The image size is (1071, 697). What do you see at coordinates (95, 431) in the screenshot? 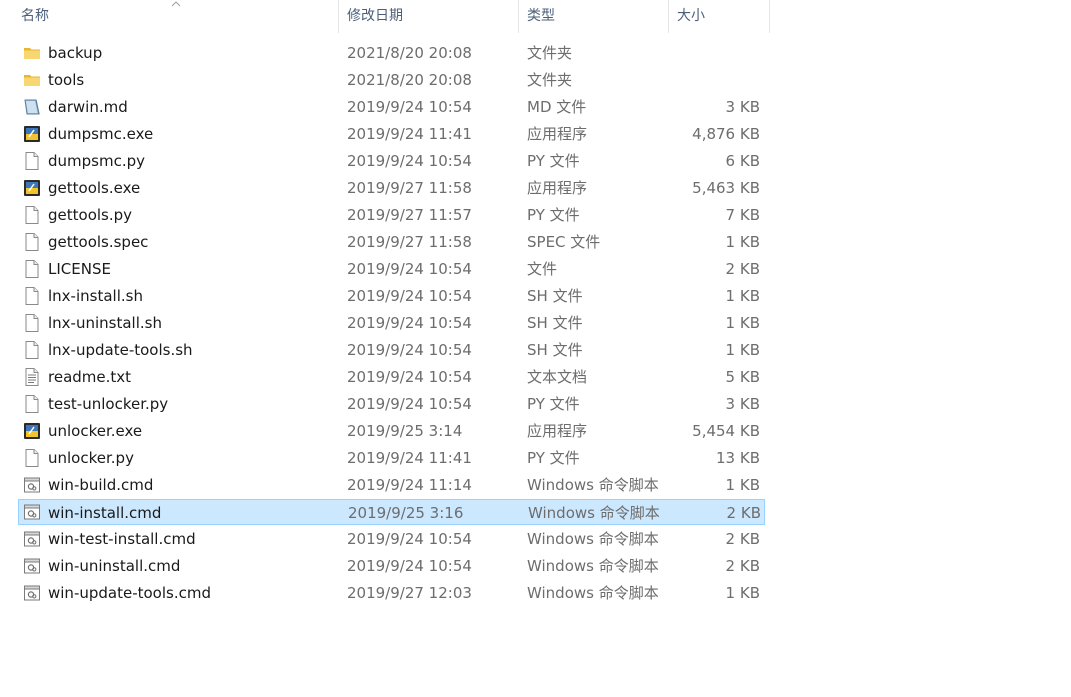
I see `file-name: unlocker.exe` at bounding box center [95, 431].